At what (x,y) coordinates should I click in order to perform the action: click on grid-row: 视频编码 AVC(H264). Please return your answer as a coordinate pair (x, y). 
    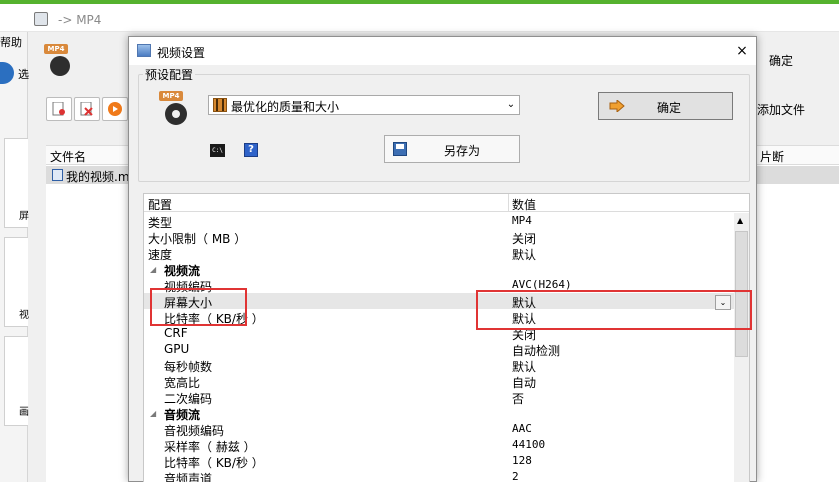
    Looking at the image, I should click on (439, 285).